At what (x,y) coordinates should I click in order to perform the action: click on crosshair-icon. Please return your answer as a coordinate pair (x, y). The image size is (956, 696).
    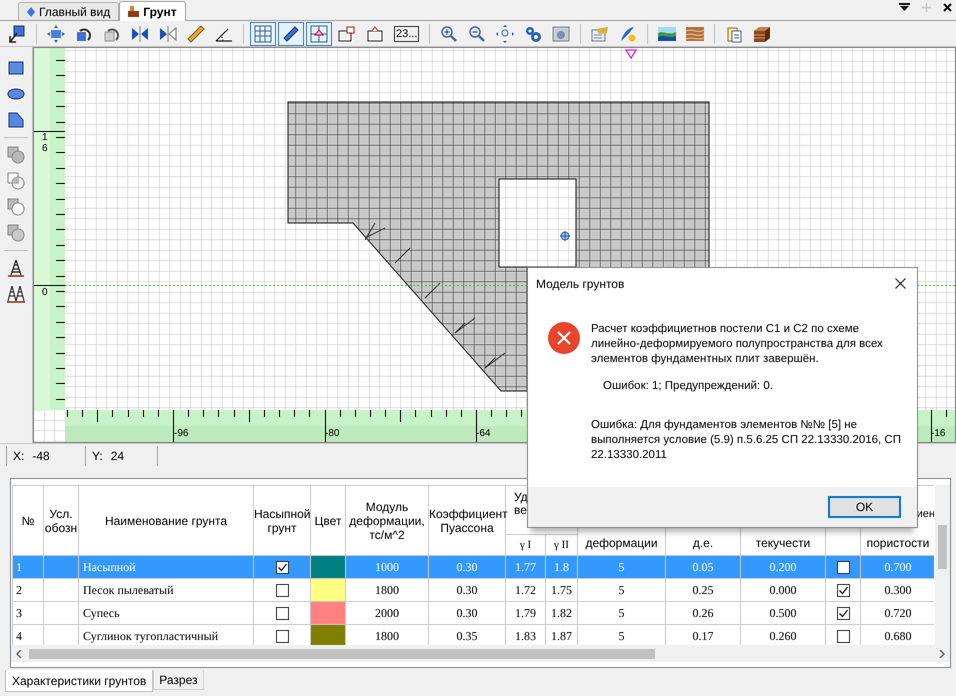
    Looking at the image, I should click on (565, 236).